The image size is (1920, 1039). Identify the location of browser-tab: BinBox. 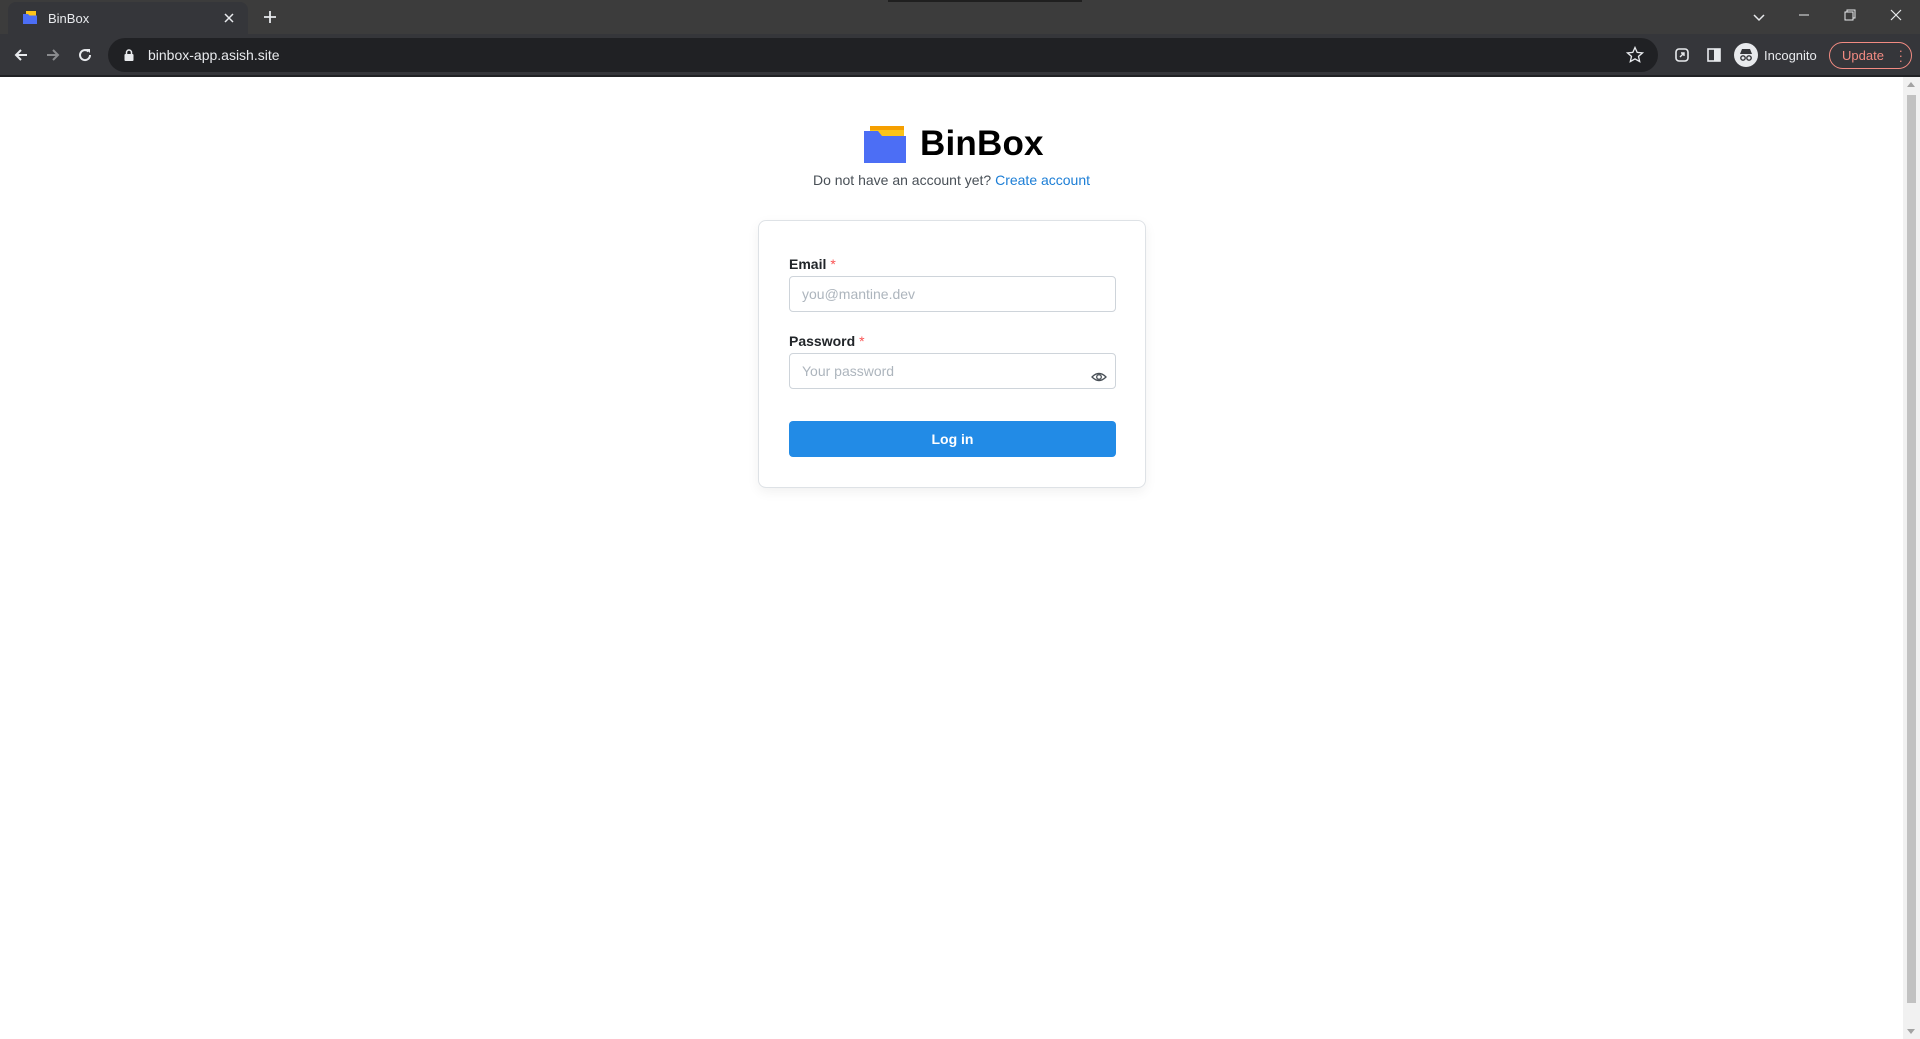
(128, 18).